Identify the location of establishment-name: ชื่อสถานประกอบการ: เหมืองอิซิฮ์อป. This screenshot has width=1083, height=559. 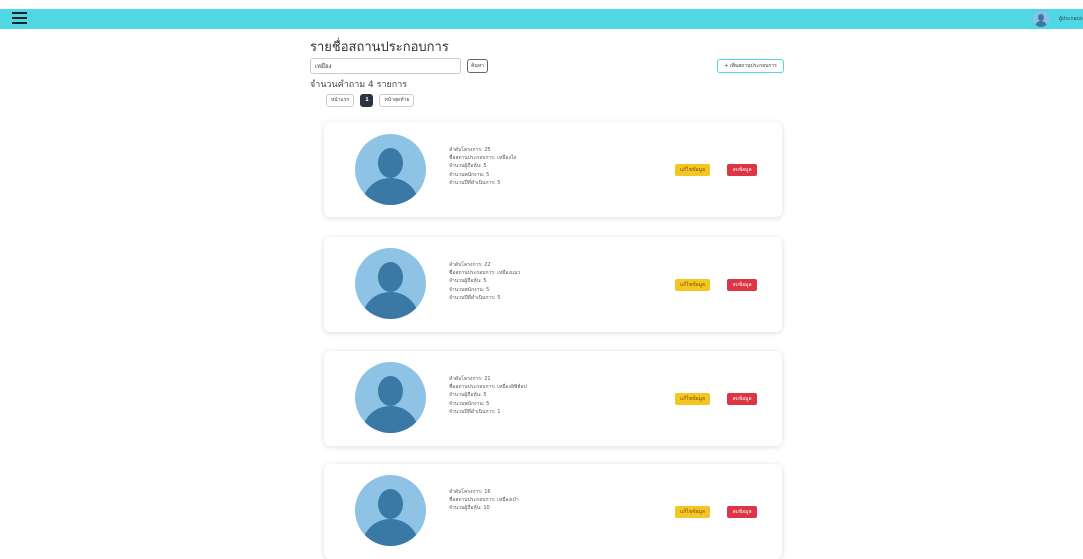
(488, 387).